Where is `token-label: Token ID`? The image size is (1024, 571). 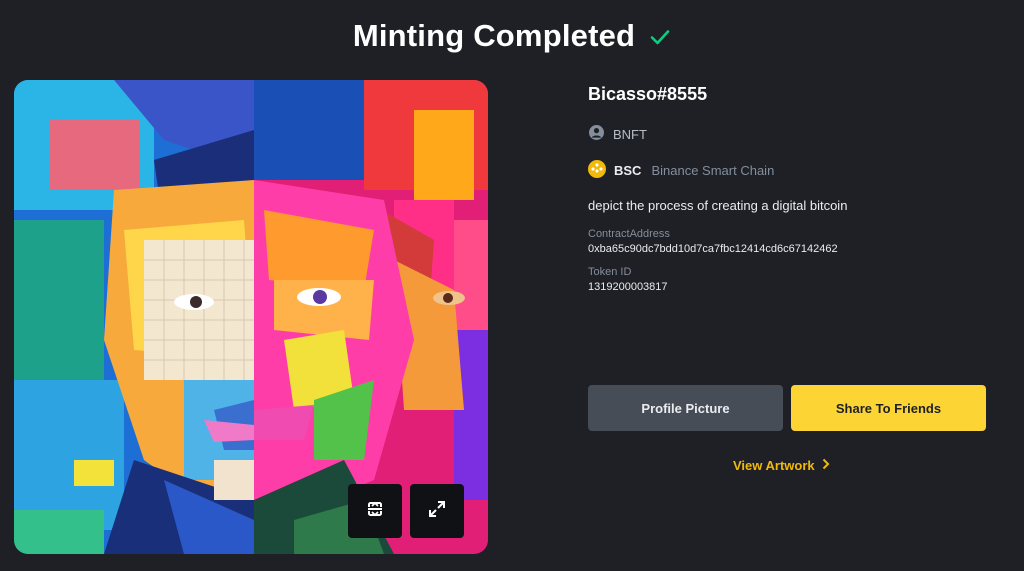
token-label: Token ID is located at coordinates (610, 272).